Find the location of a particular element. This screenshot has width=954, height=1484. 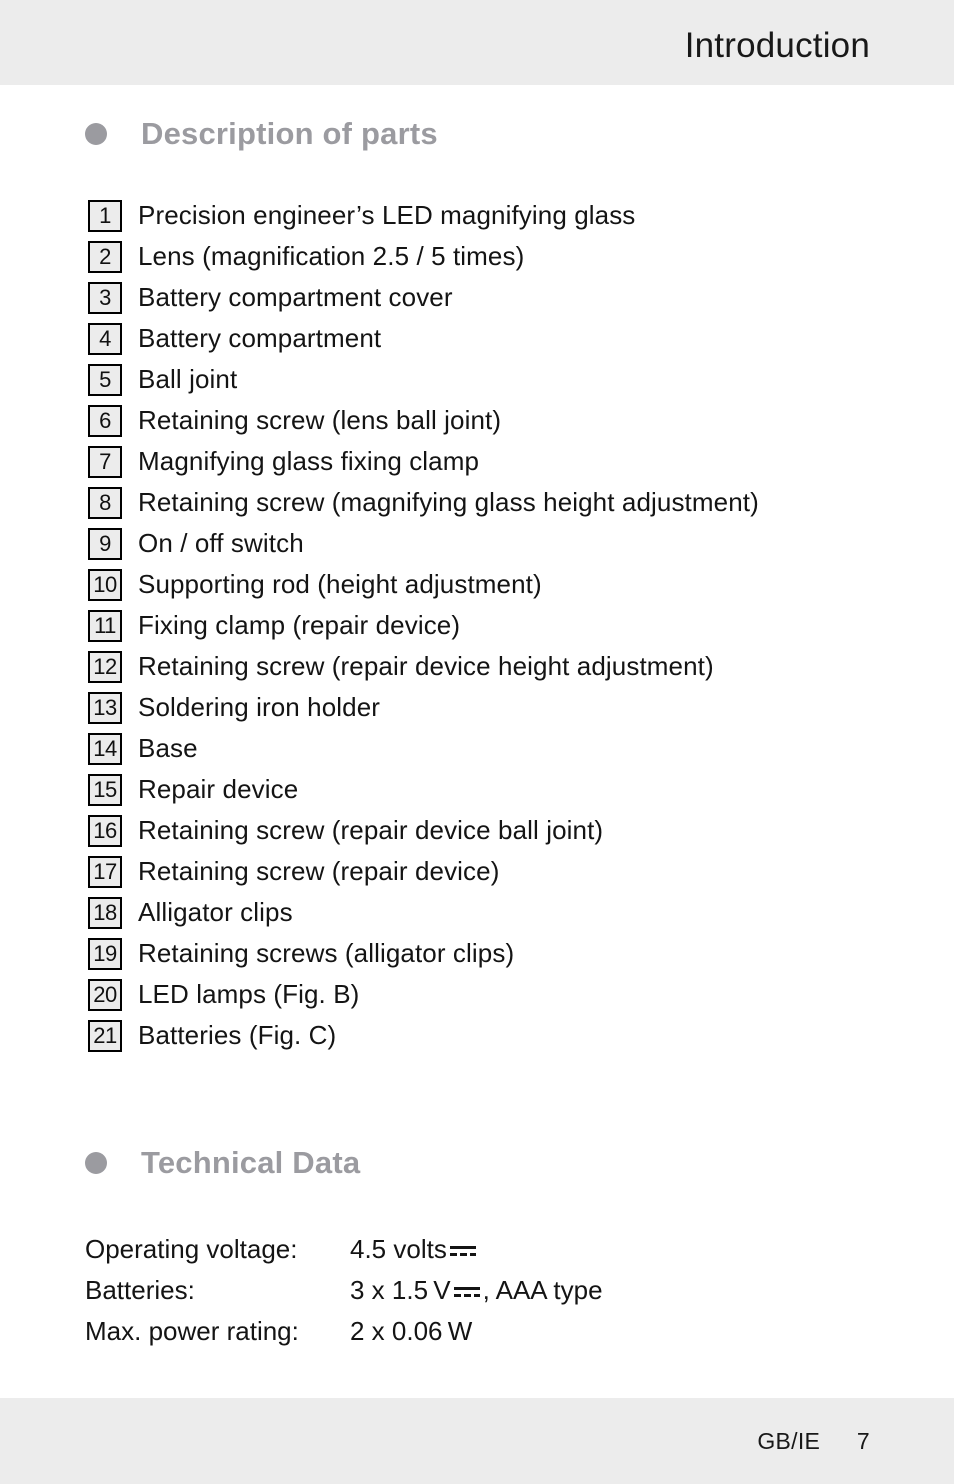

part-number-box: 13 is located at coordinates (105, 708).